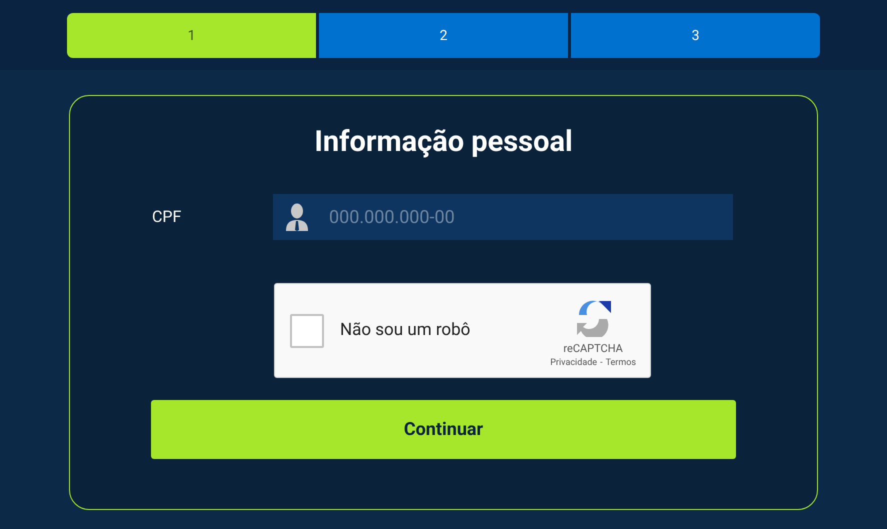 The height and width of the screenshot is (529, 887). I want to click on step-tab: 3, so click(695, 35).